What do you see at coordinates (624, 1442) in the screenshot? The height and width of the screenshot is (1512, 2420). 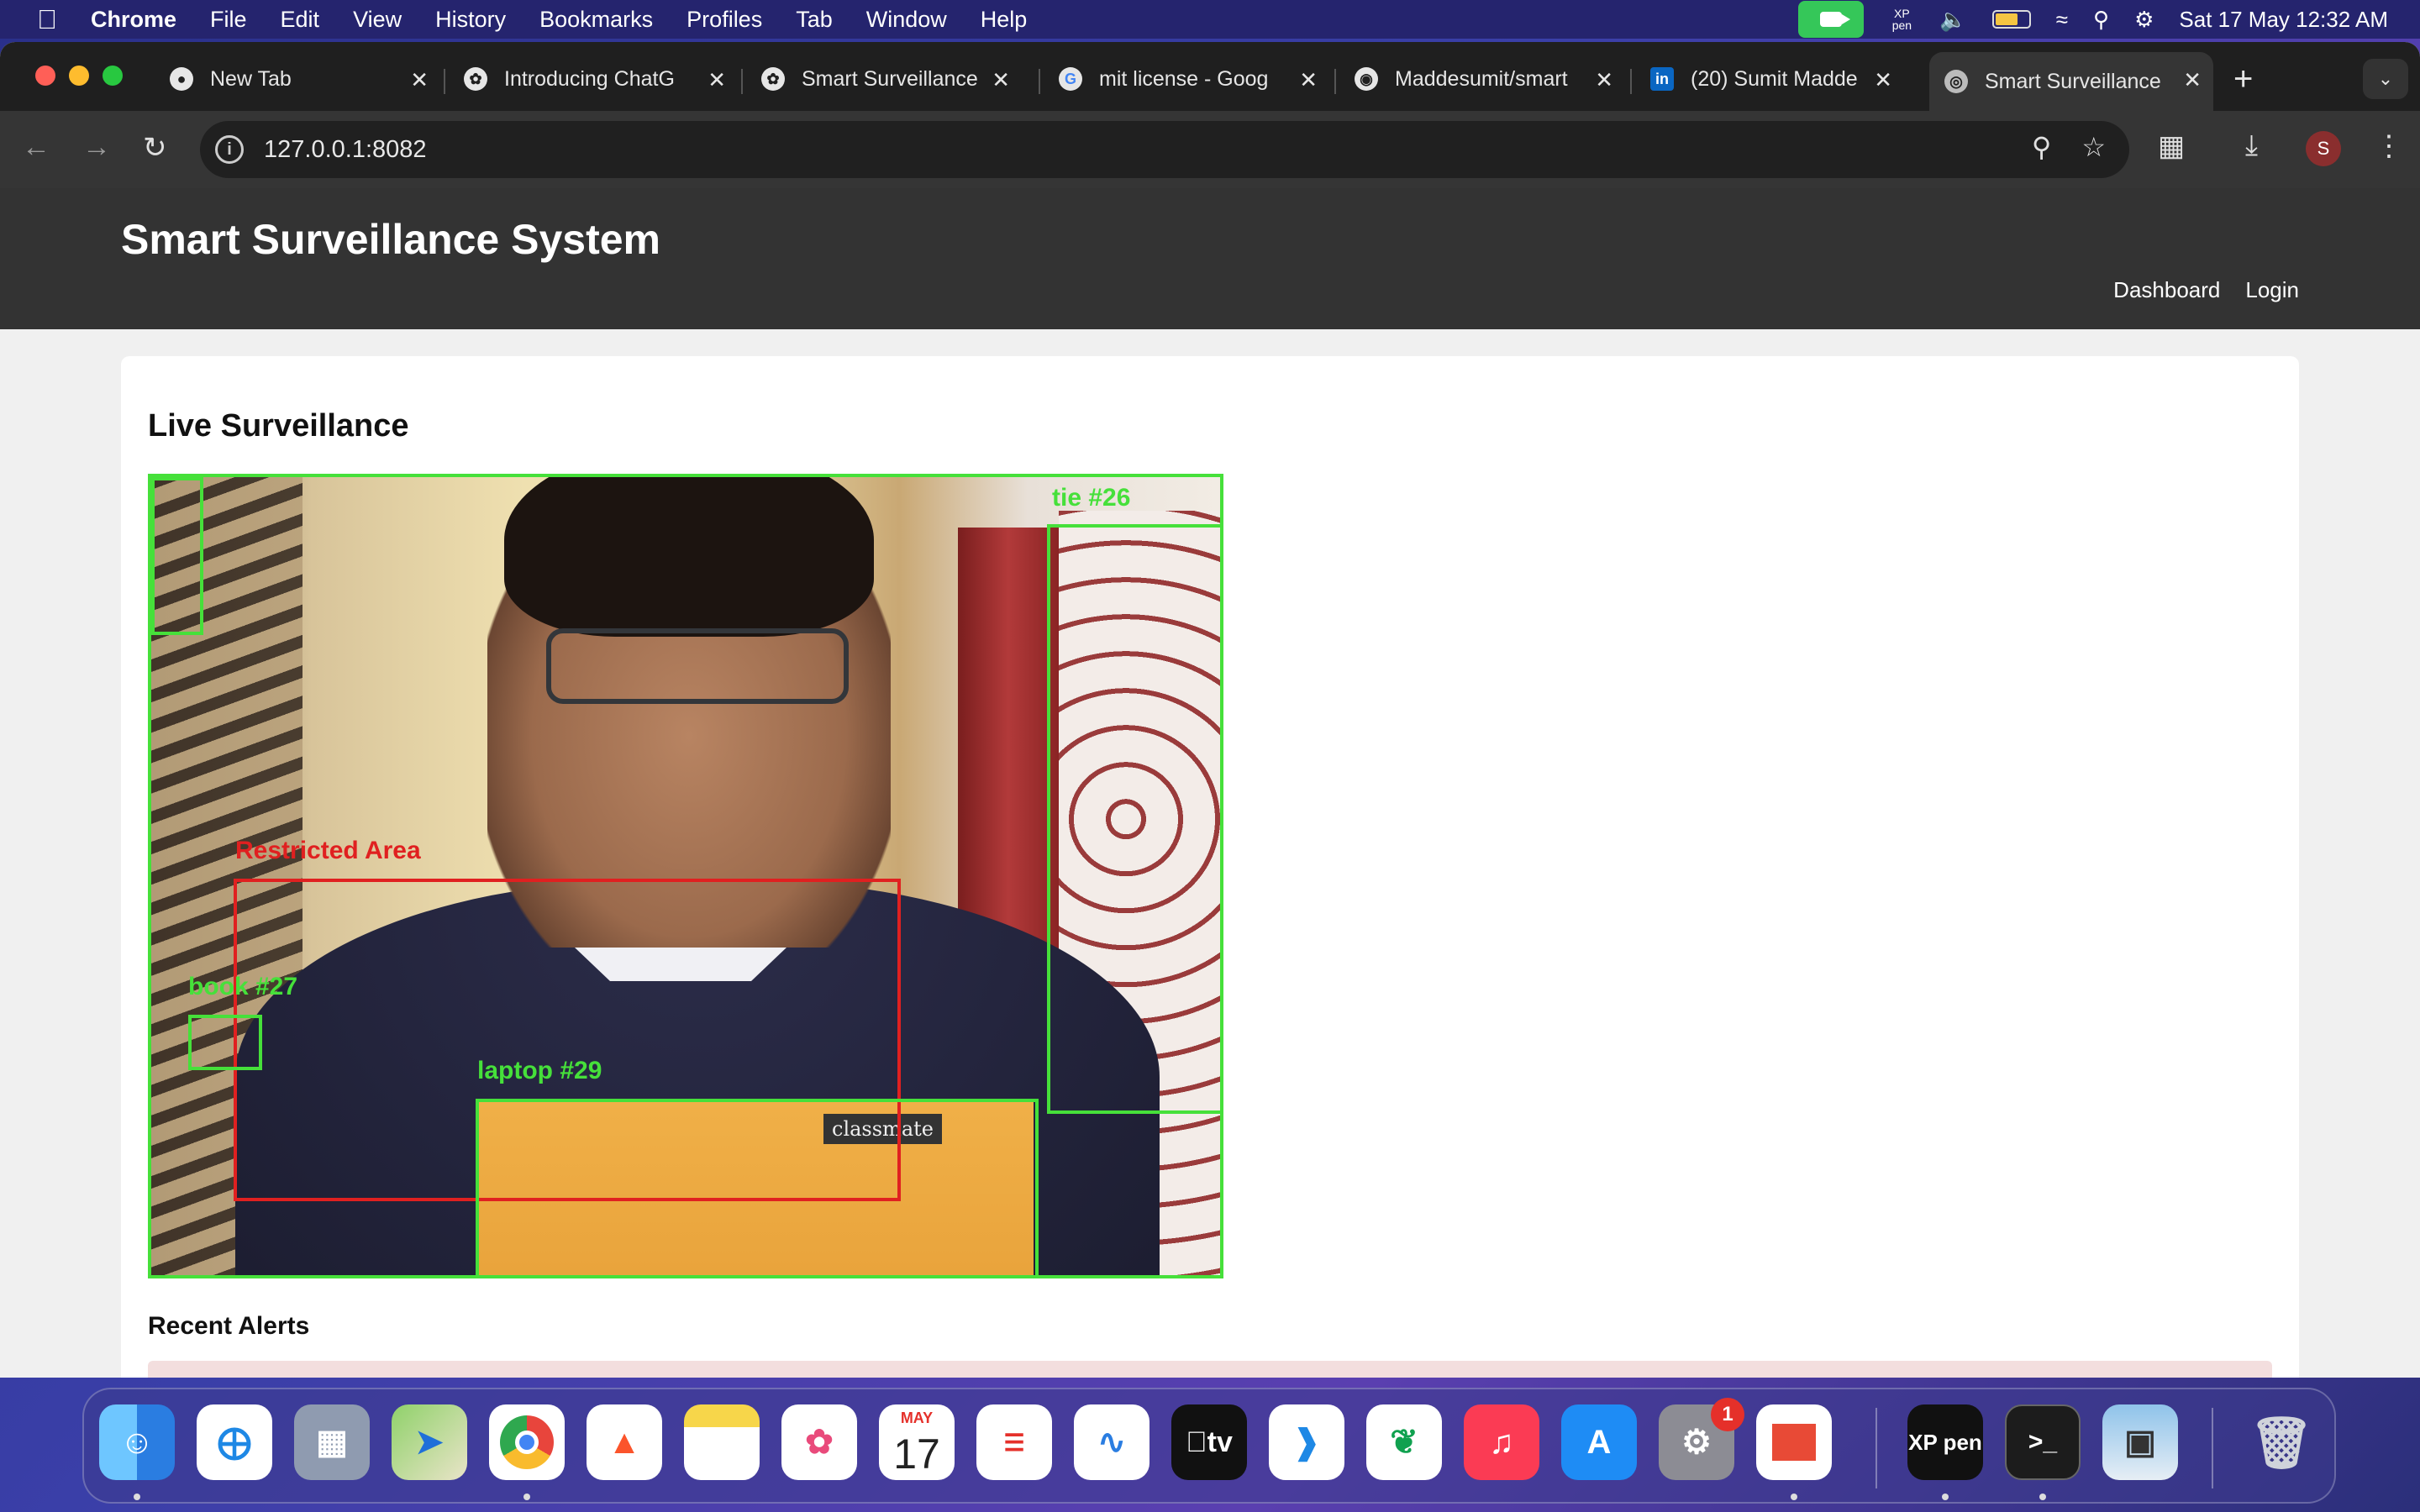 I see `brave-icon: ▲` at bounding box center [624, 1442].